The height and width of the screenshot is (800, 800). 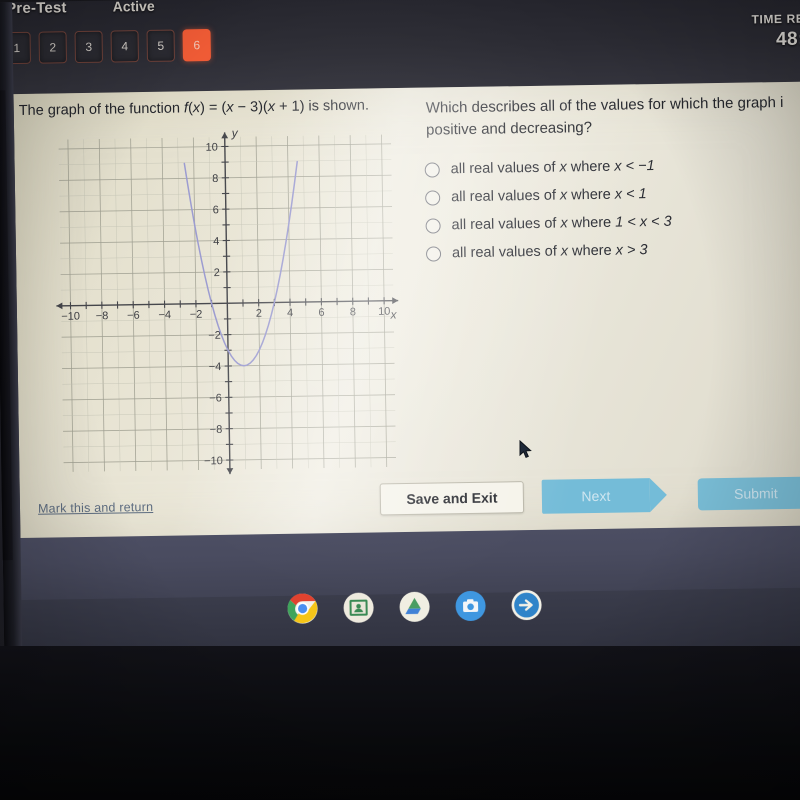 I want to click on question-navigator: 1 2 3 4 5 6, so click(x=106, y=46).